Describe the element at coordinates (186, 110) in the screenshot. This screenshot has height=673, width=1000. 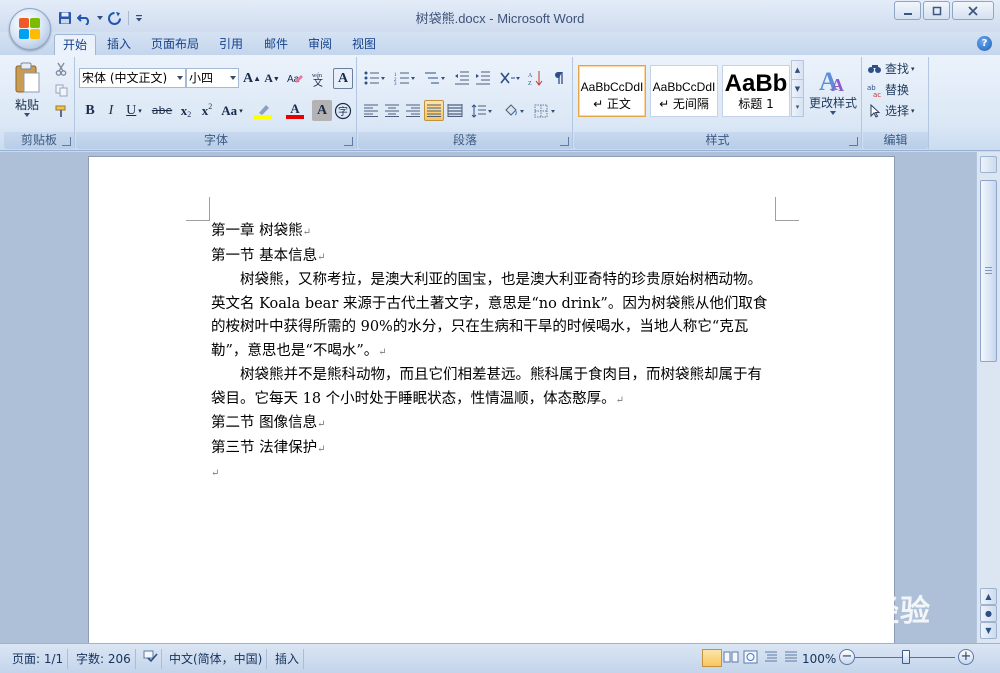
I see `subscript-button: x2` at that location.